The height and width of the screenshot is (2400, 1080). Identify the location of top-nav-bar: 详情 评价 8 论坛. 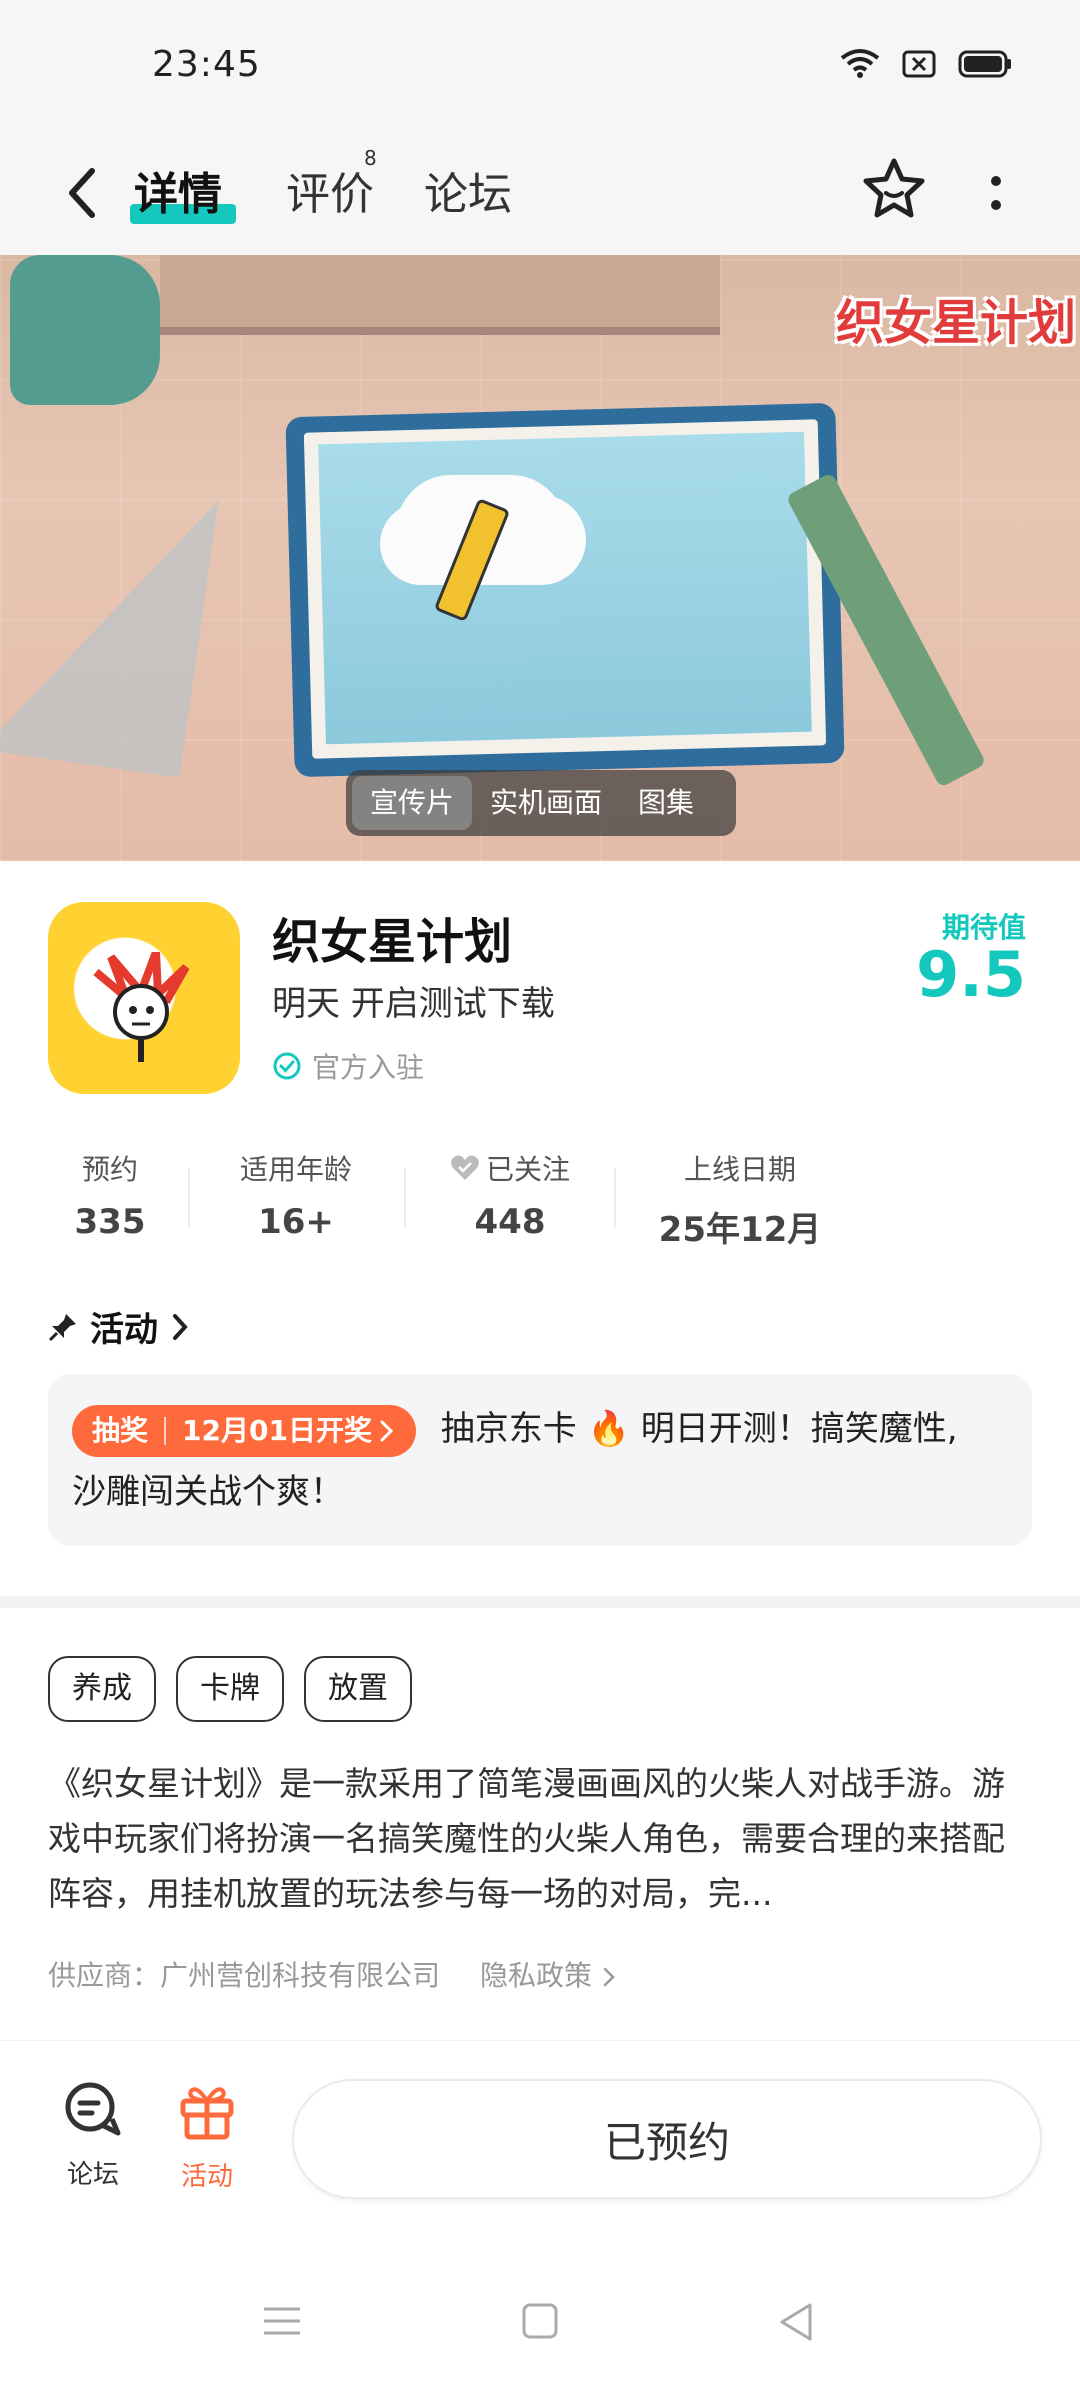
(540, 192).